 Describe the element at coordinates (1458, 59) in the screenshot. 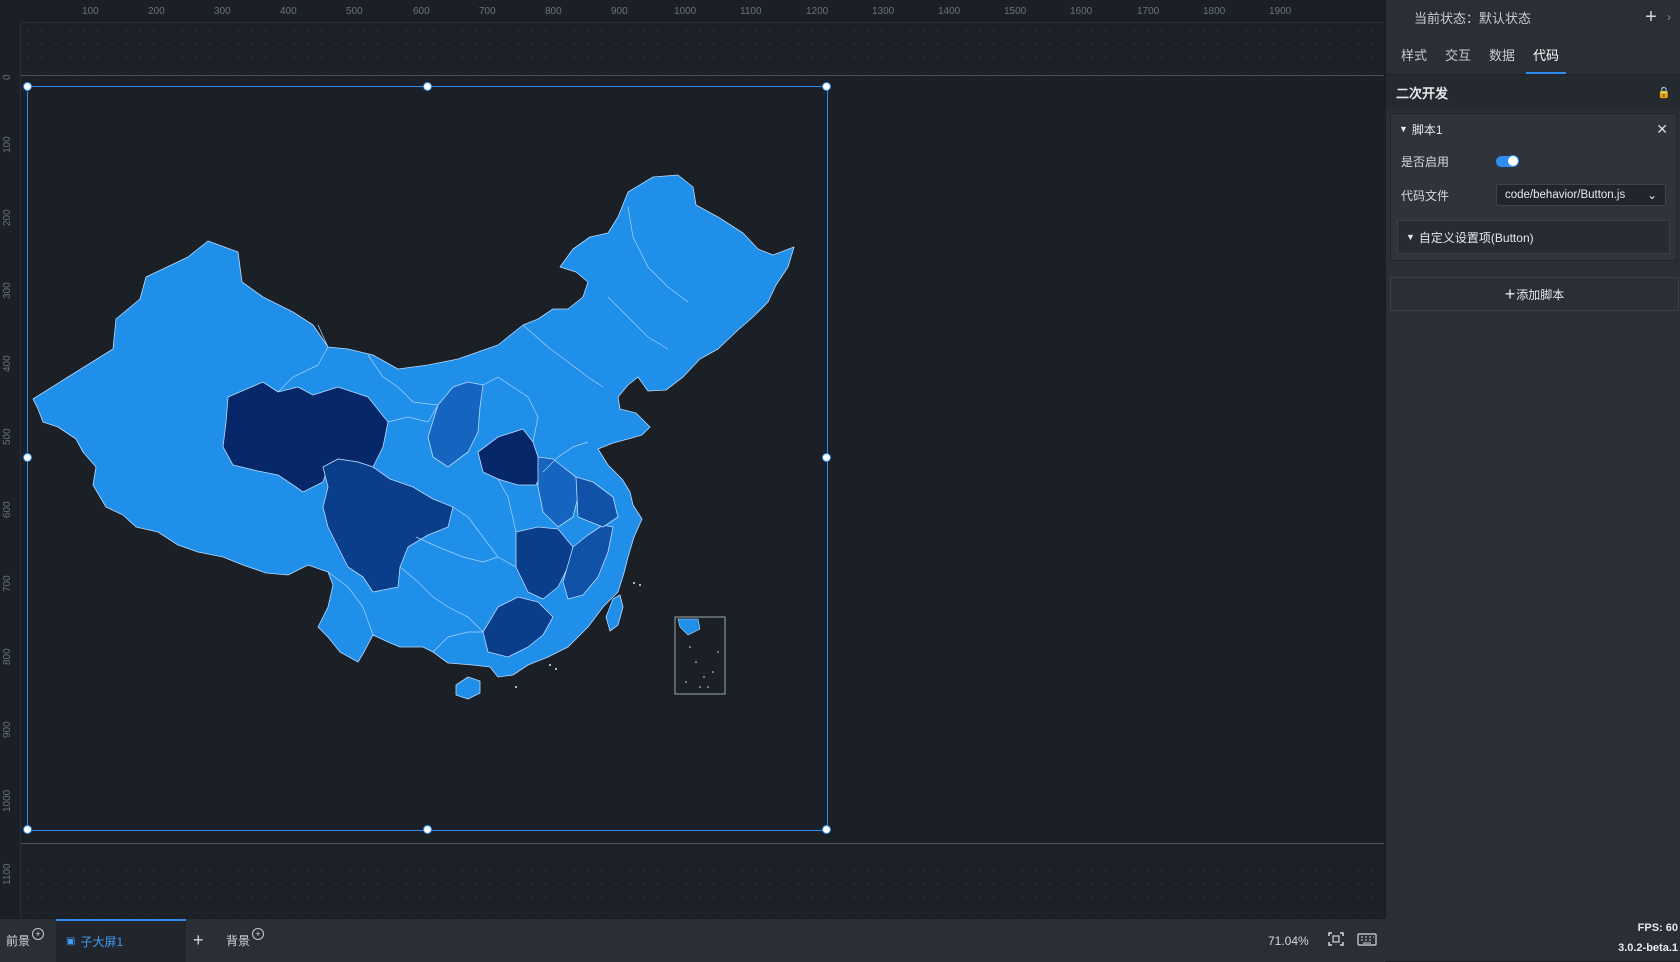

I see `tab-interaction: 交互` at that location.